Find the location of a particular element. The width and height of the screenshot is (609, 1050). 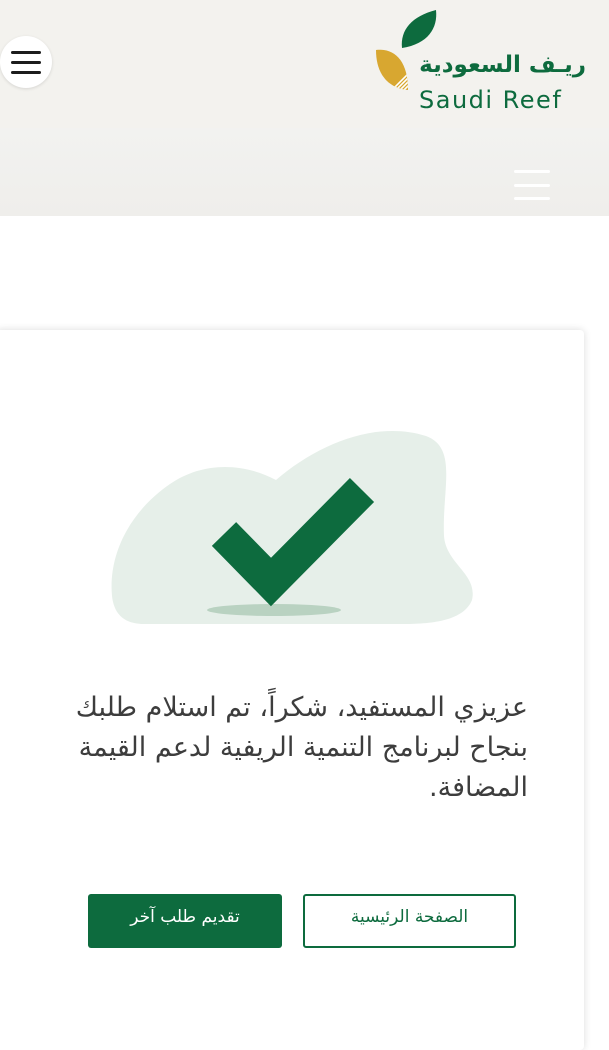

success-illustration is located at coordinates (292, 527).